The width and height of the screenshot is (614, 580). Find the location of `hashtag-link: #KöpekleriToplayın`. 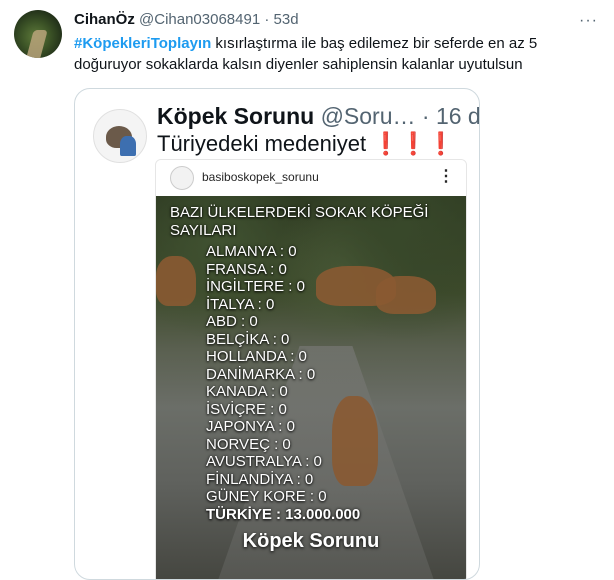

hashtag-link: #KöpekleriToplayın is located at coordinates (142, 43).